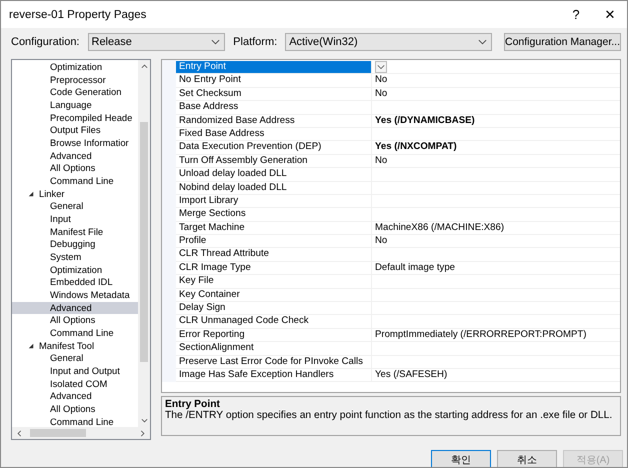  What do you see at coordinates (75, 257) in the screenshot?
I see `tree-item: System` at bounding box center [75, 257].